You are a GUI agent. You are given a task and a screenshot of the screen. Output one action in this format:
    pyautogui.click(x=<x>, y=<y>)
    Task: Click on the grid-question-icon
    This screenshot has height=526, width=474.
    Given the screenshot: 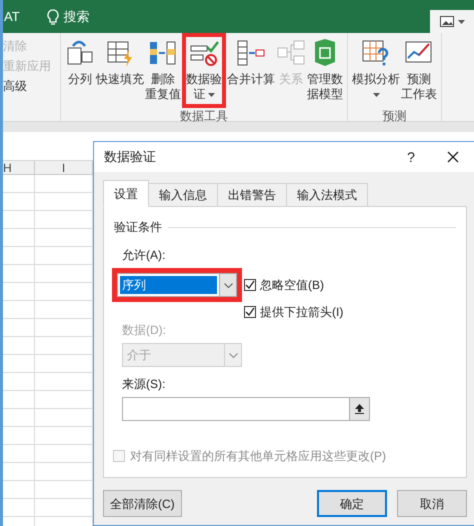 What is the action you would take?
    pyautogui.click(x=376, y=53)
    